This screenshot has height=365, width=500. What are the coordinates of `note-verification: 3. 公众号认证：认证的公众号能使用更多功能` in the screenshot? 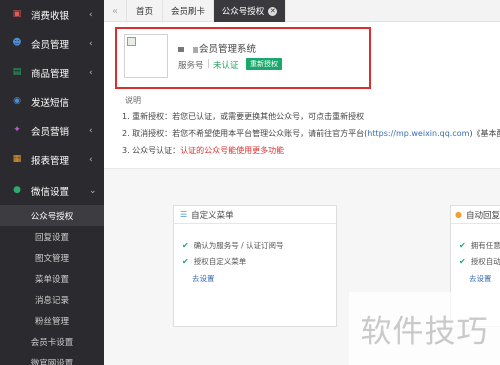 It's located at (203, 150).